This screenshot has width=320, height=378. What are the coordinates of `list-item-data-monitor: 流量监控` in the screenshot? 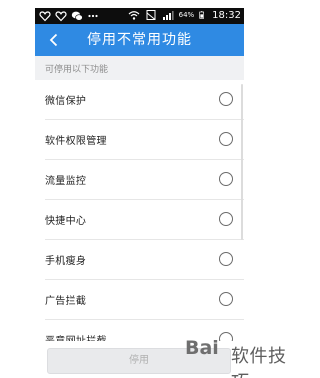 It's located at (139, 180).